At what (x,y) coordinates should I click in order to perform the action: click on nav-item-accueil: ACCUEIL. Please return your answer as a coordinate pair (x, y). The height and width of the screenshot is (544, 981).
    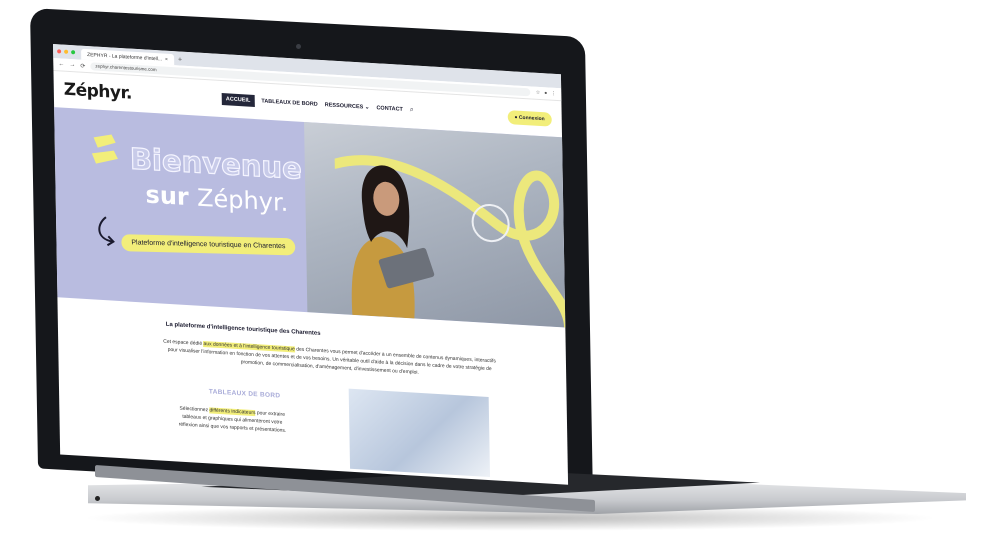
    Looking at the image, I should click on (238, 100).